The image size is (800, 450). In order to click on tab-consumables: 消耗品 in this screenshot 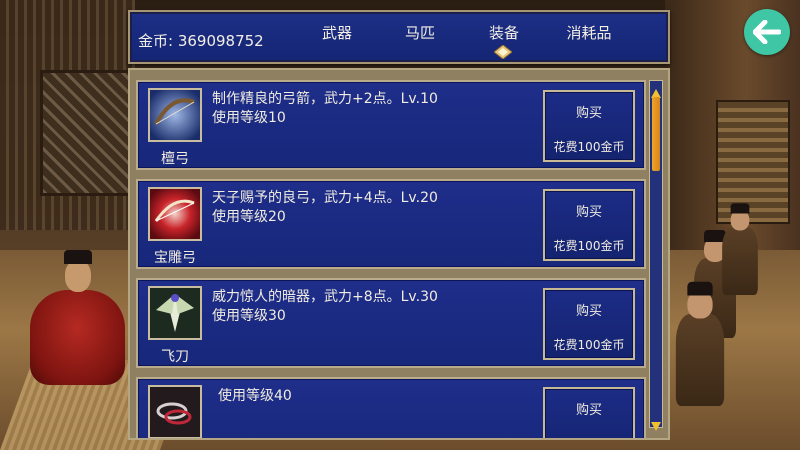, I will do `click(589, 32)`.